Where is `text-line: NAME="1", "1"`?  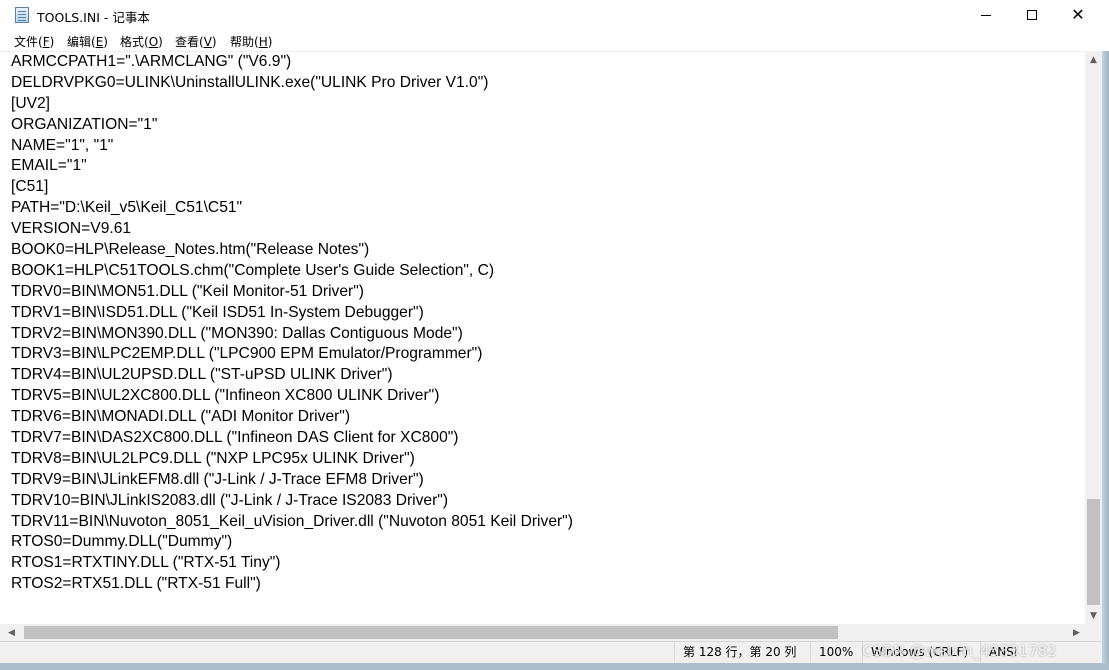
text-line: NAME="1", "1" is located at coordinates (292, 146).